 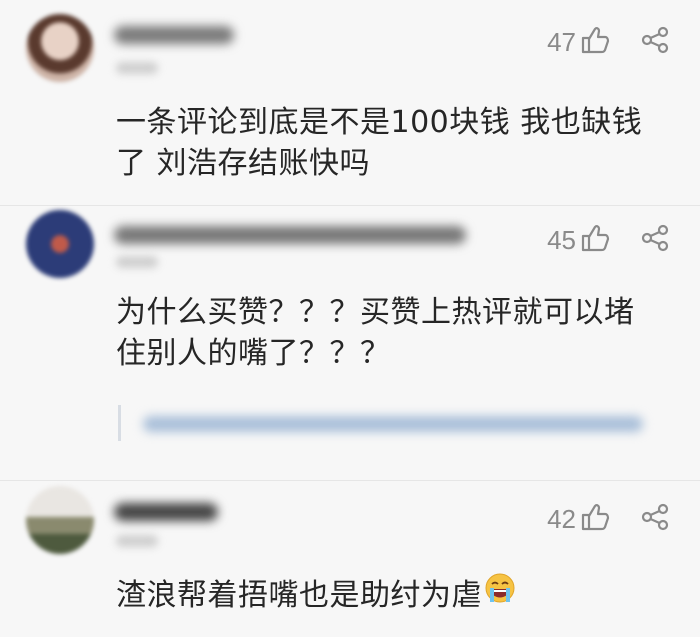 I want to click on comment-actions: 45, so click(x=608, y=240).